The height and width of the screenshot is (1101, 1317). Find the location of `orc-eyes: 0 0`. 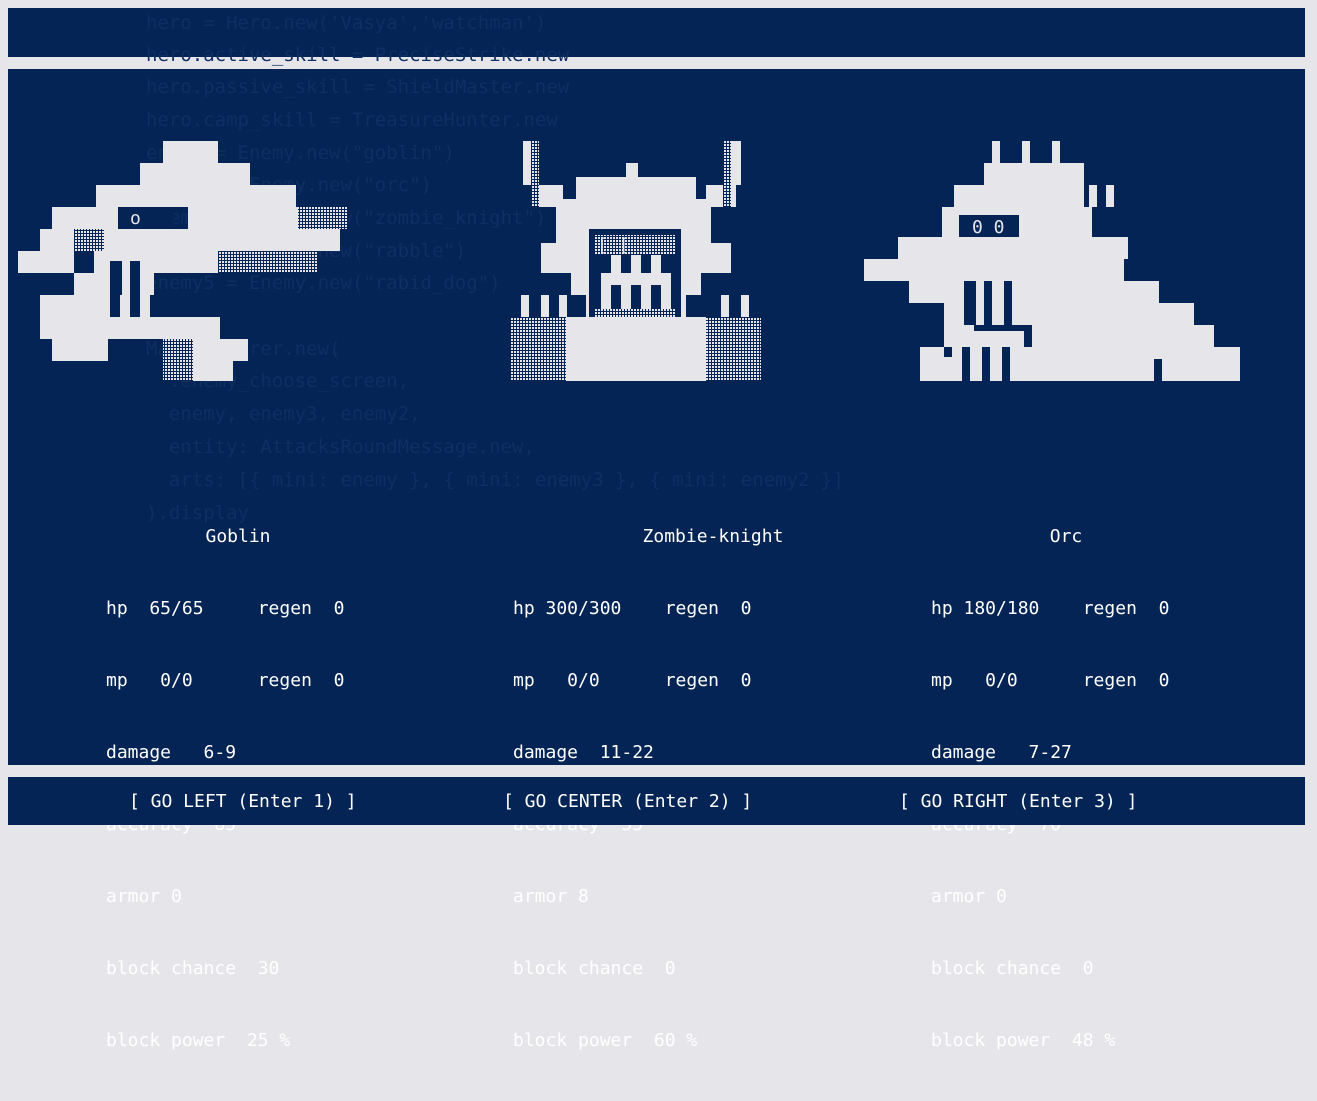

orc-eyes: 0 0 is located at coordinates (988, 227).